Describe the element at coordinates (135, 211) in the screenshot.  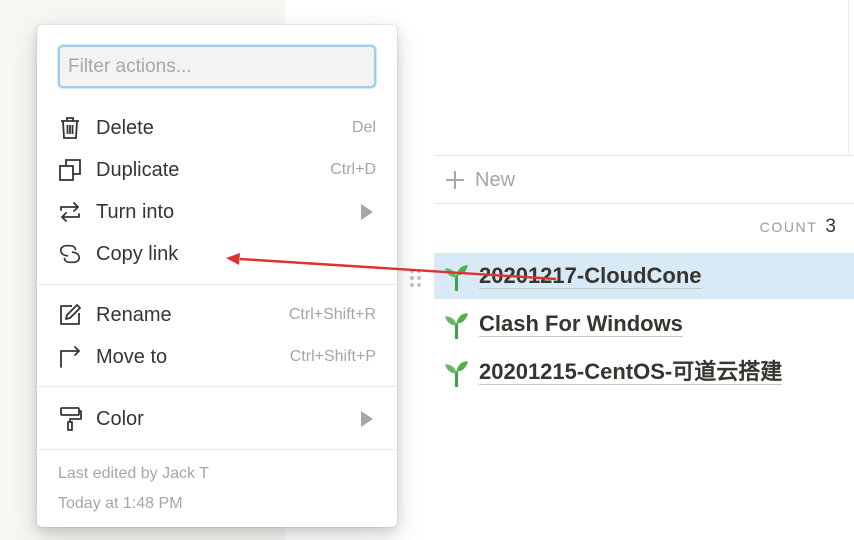
I see `menu-item-label: Turn into` at that location.